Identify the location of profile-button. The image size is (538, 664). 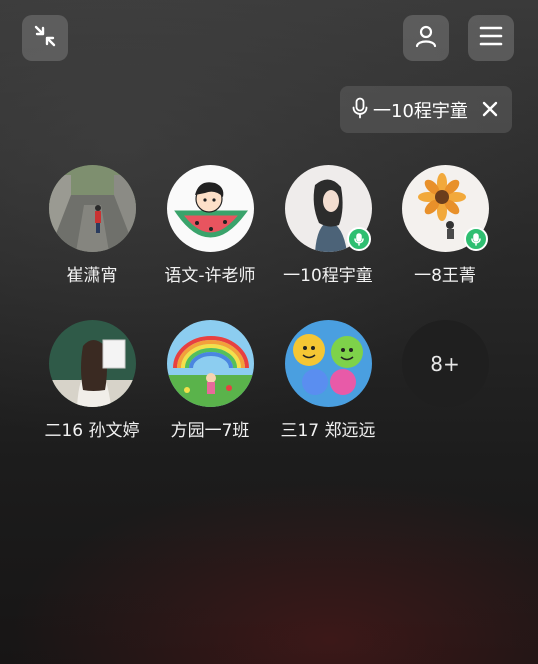
(426, 38).